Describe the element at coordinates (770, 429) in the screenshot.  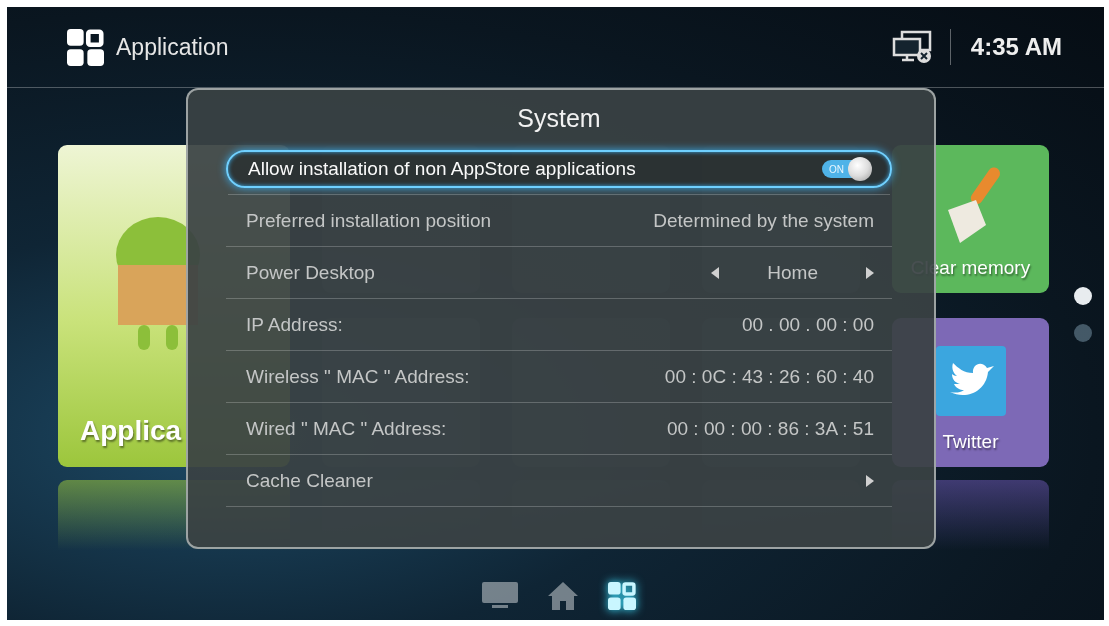
I see `setting-value: 00 : 00 : 00 : 86 : 3A : 51` at that location.